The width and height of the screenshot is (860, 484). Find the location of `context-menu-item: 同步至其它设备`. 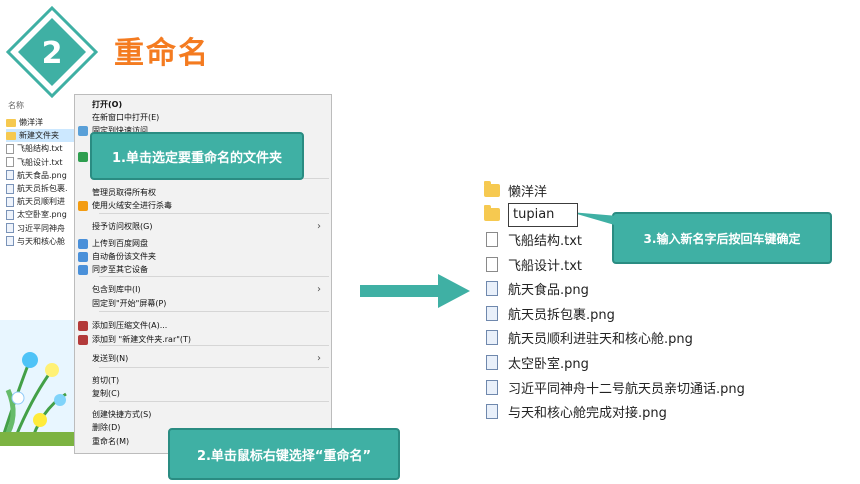

context-menu-item: 同步至其它设备 is located at coordinates (203, 269).